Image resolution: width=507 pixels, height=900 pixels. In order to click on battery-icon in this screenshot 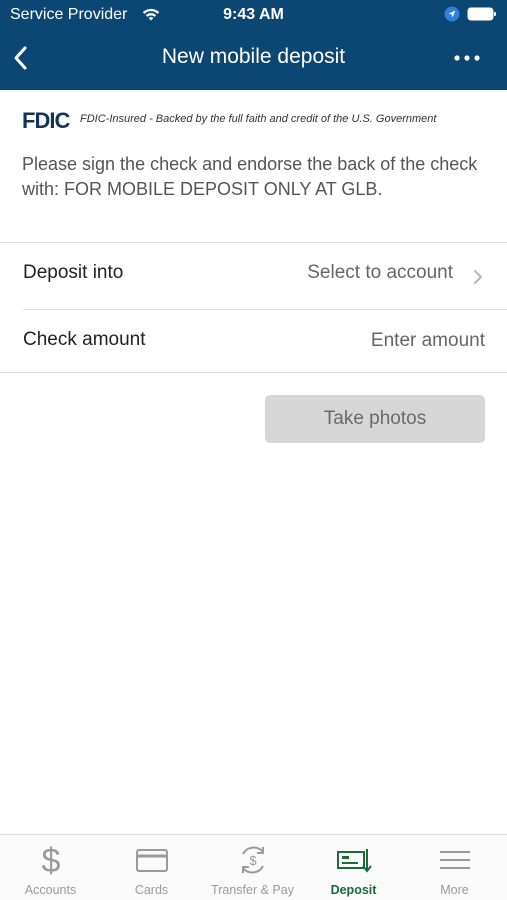, I will do `click(481, 14)`.